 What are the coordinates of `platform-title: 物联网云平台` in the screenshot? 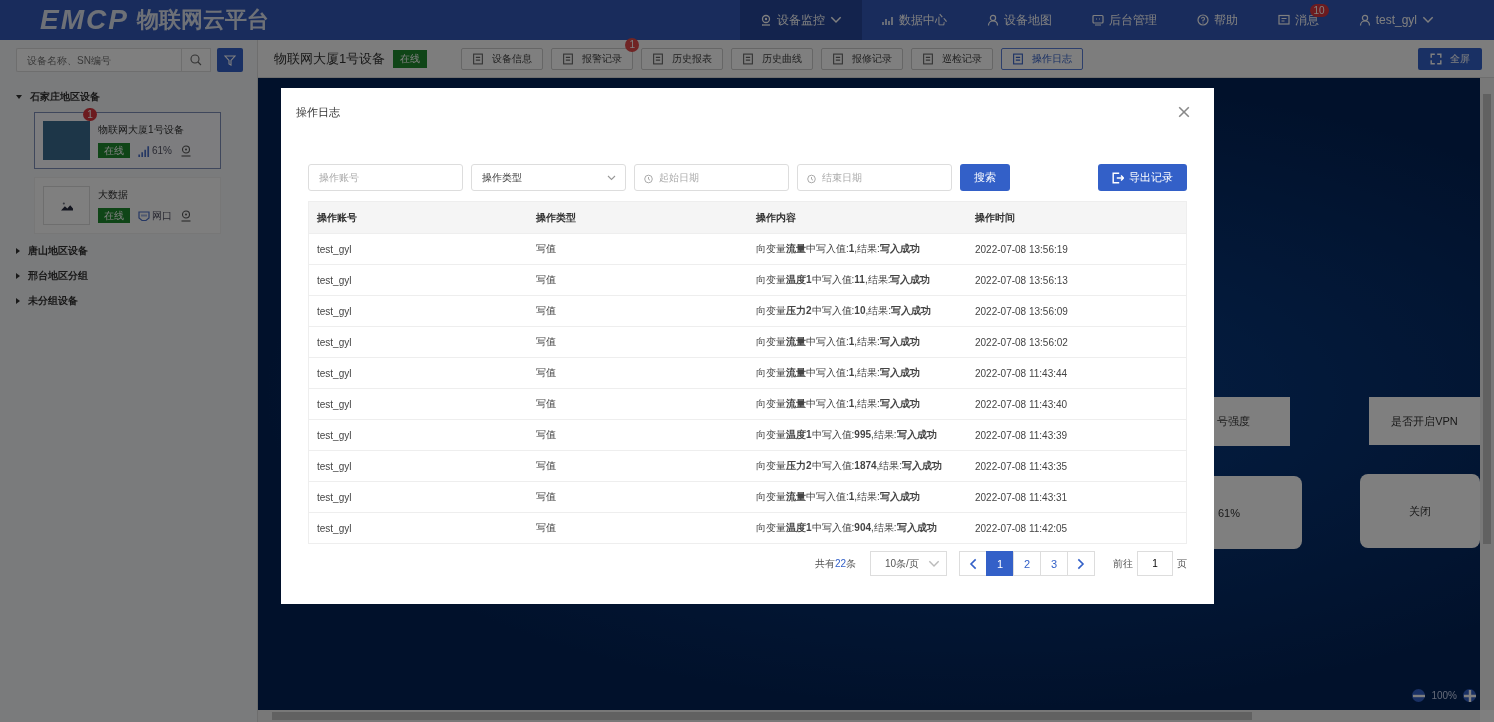 It's located at (202, 20).